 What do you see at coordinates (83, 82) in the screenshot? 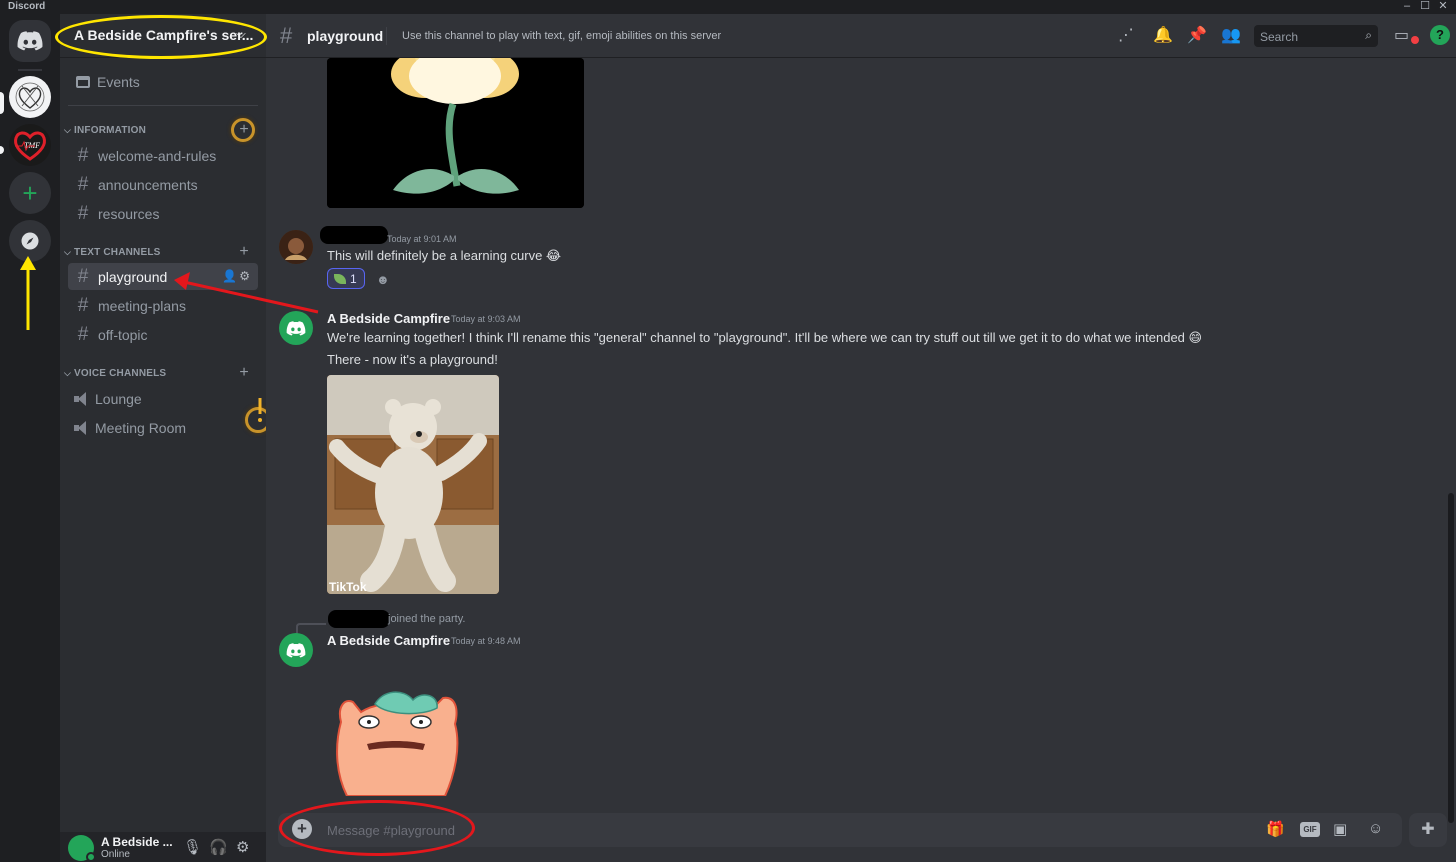
I see `calendar-icon` at bounding box center [83, 82].